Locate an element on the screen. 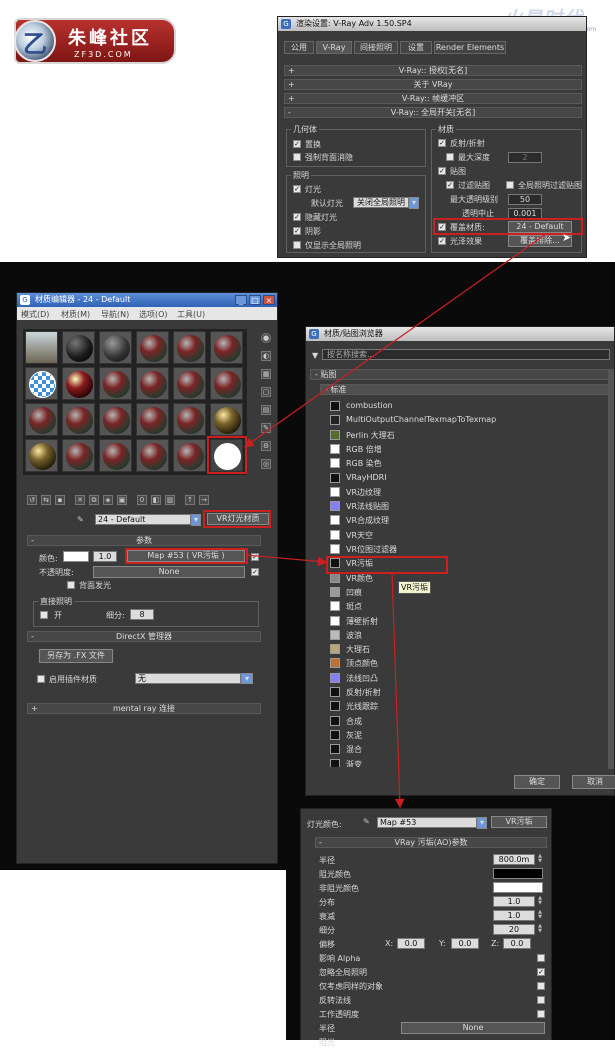 The width and height of the screenshot is (615, 1048). standard-subsection: - 标准 is located at coordinates (465, 389).